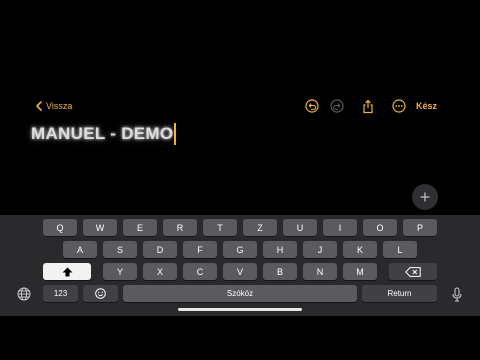  What do you see at coordinates (360, 249) in the screenshot?
I see `key-k: K` at bounding box center [360, 249].